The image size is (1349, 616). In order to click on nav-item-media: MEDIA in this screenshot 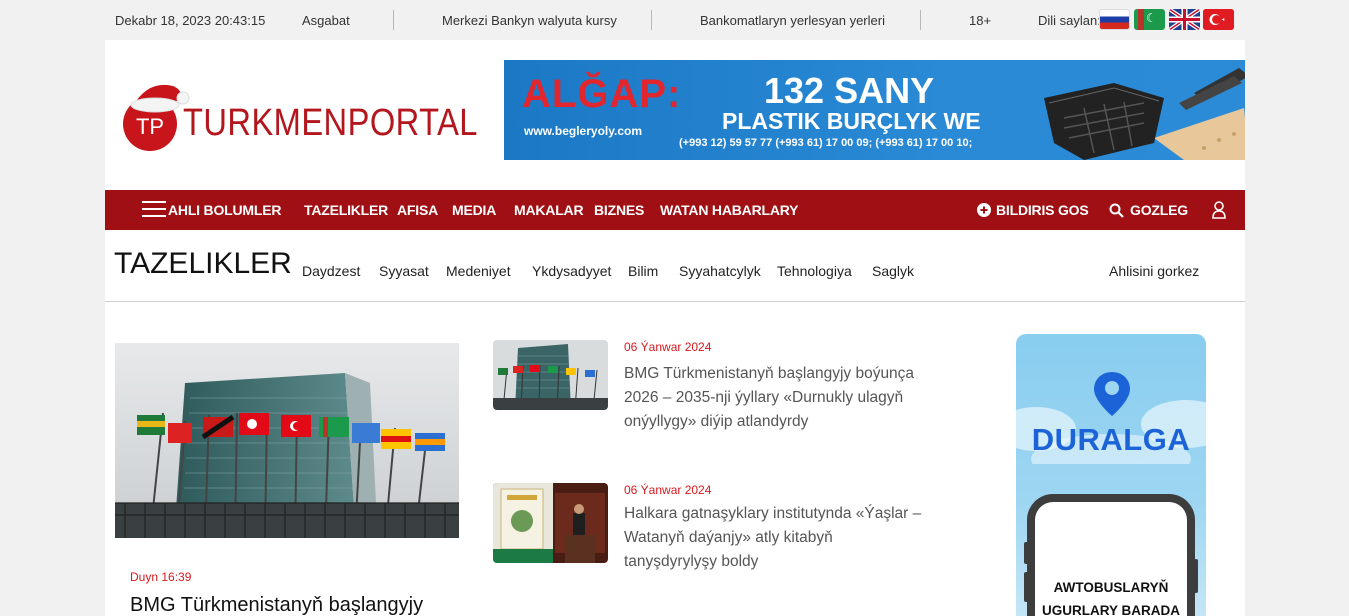, I will do `click(474, 210)`.